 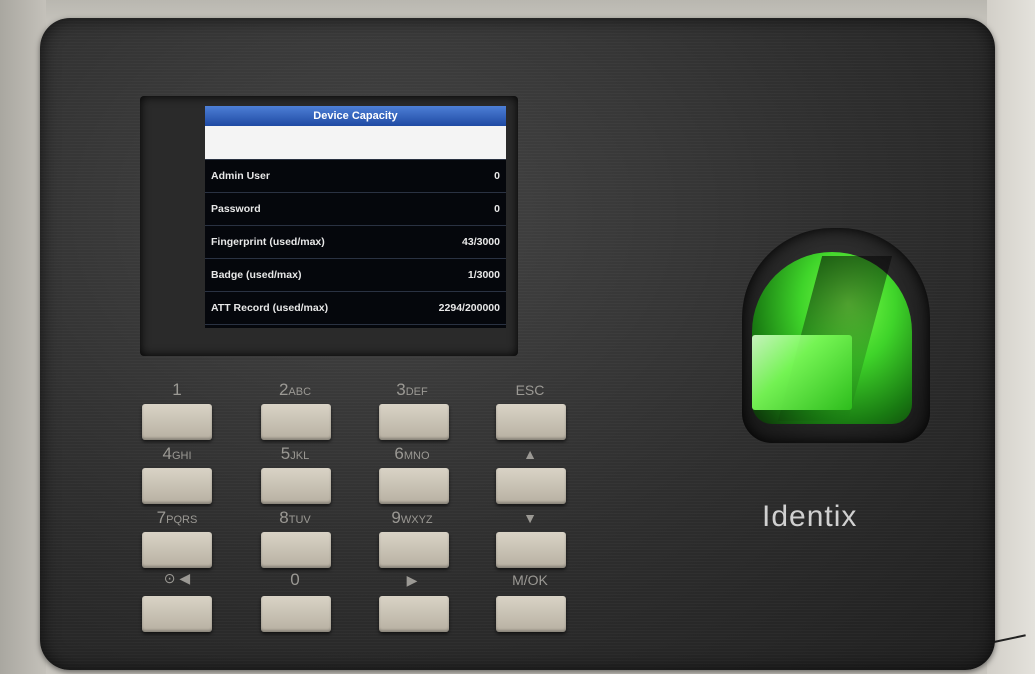 What do you see at coordinates (177, 578) in the screenshot?
I see `power-left-arrow-icon: ⊙ ◀` at bounding box center [177, 578].